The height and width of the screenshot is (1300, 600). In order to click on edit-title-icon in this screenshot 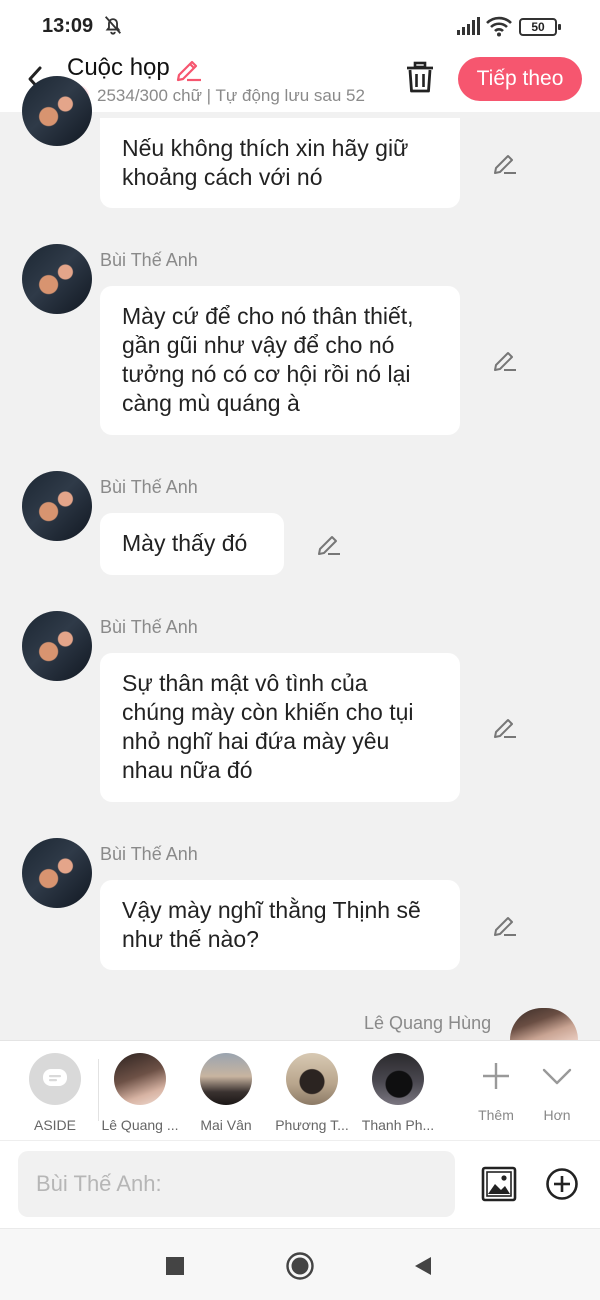, I will do `click(188, 68)`.